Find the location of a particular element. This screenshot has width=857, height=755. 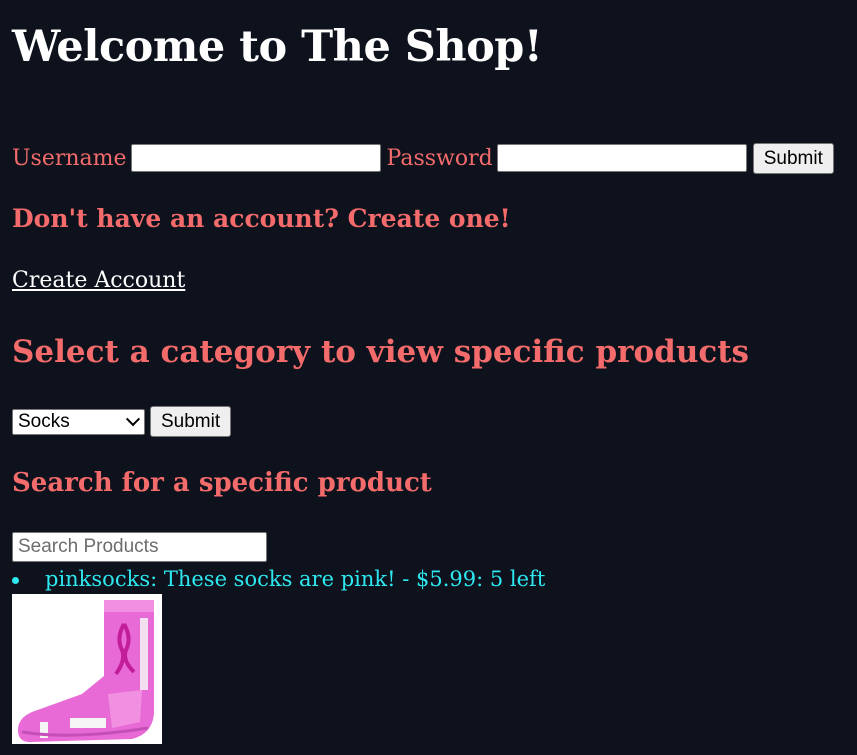

page-title: Welcome to The Shop! is located at coordinates (277, 47).